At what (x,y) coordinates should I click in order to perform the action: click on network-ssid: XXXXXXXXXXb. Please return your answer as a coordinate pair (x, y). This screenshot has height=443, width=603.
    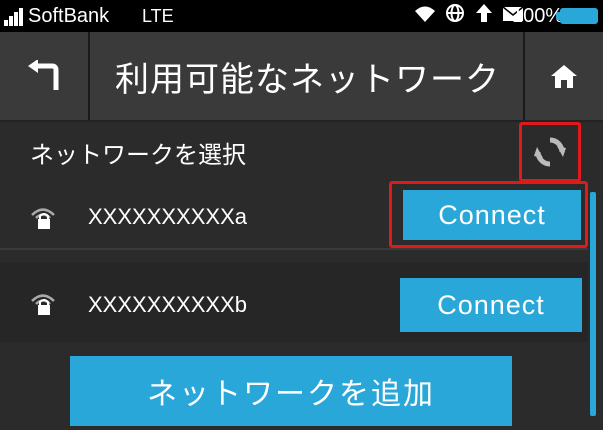
    Looking at the image, I should click on (167, 304).